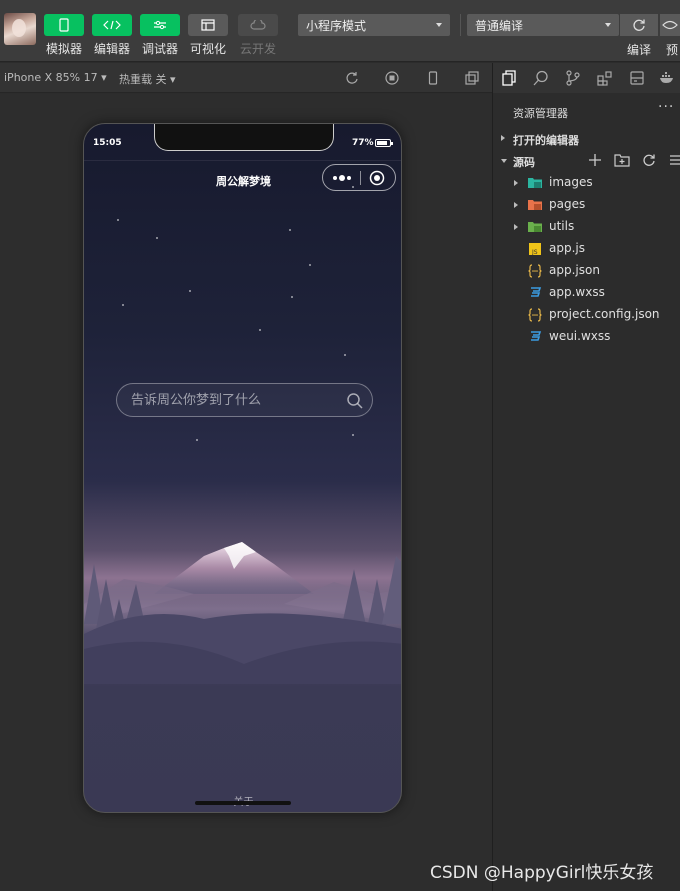 The height and width of the screenshot is (891, 680). I want to click on tree-item-project-config-json: project.config.json, so click(586, 315).